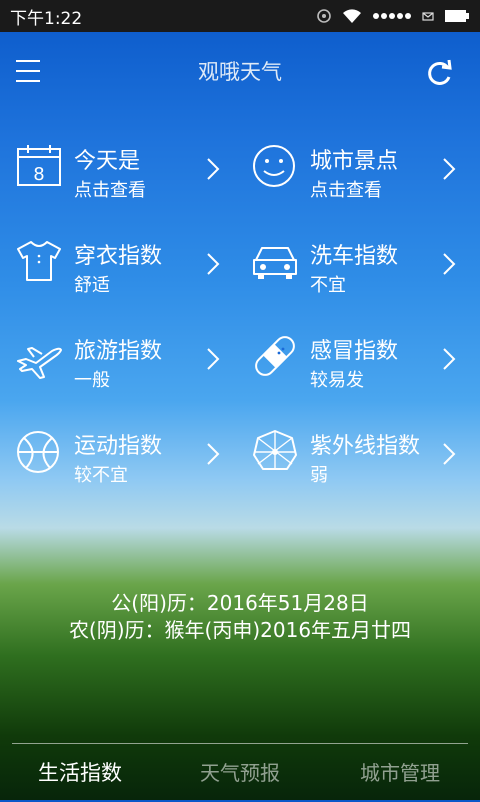 Image resolution: width=480 pixels, height=802 pixels. Describe the element at coordinates (275, 356) in the screenshot. I see `bandage-icon` at that location.